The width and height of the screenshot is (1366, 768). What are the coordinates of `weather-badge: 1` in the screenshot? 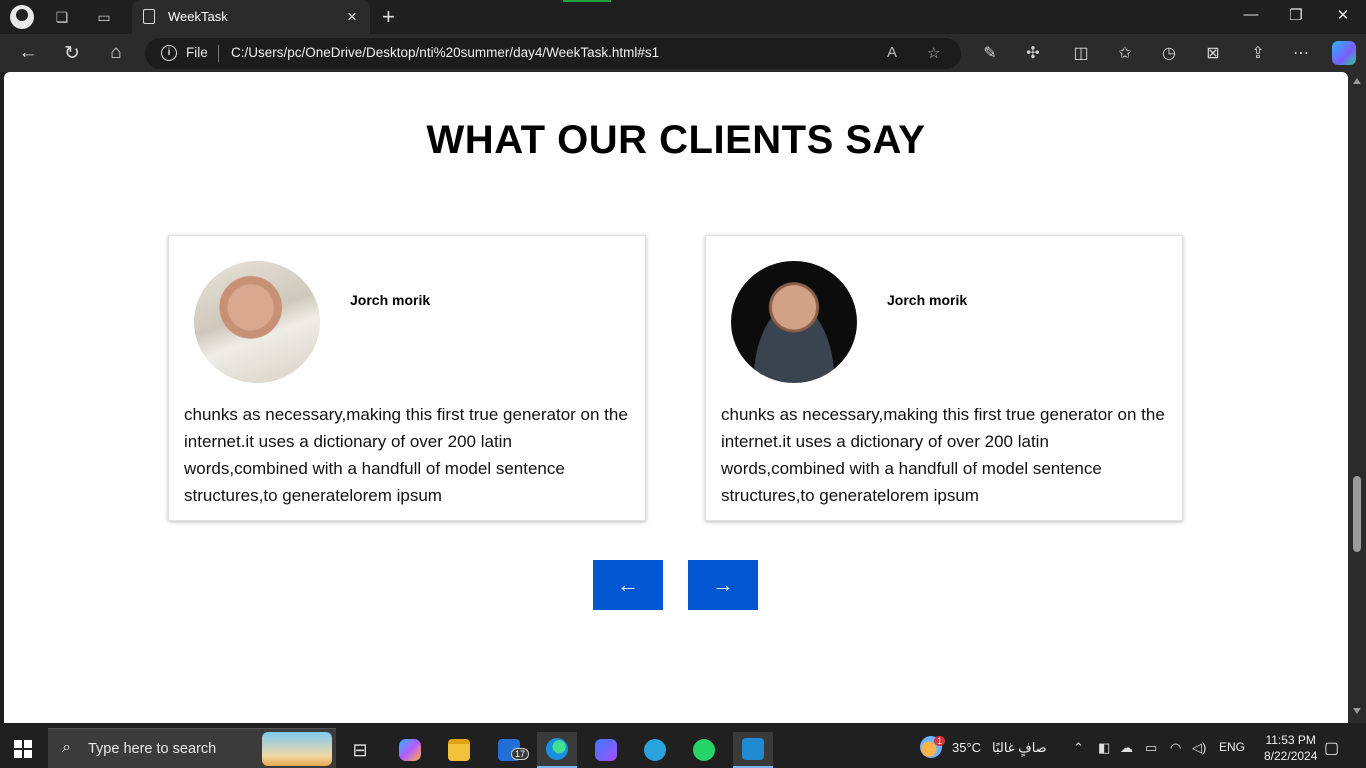 It's located at (940, 741).